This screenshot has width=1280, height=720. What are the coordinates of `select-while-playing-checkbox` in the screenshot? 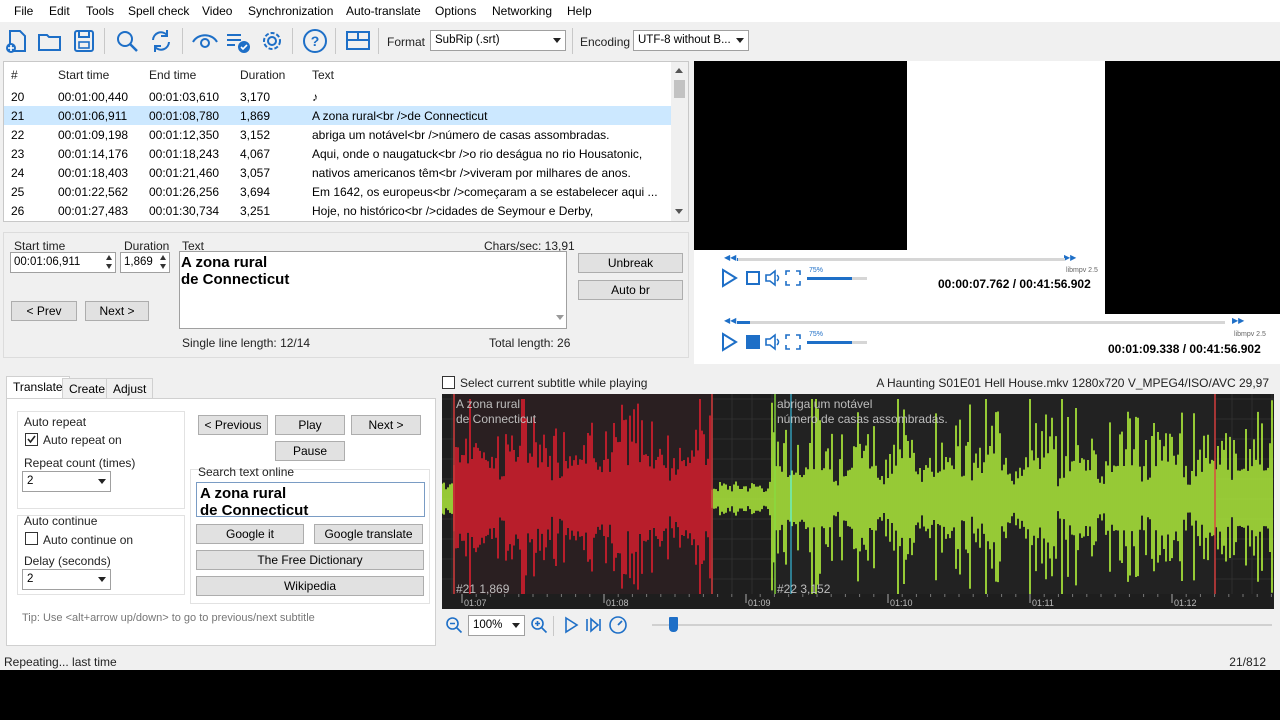 It's located at (448, 382).